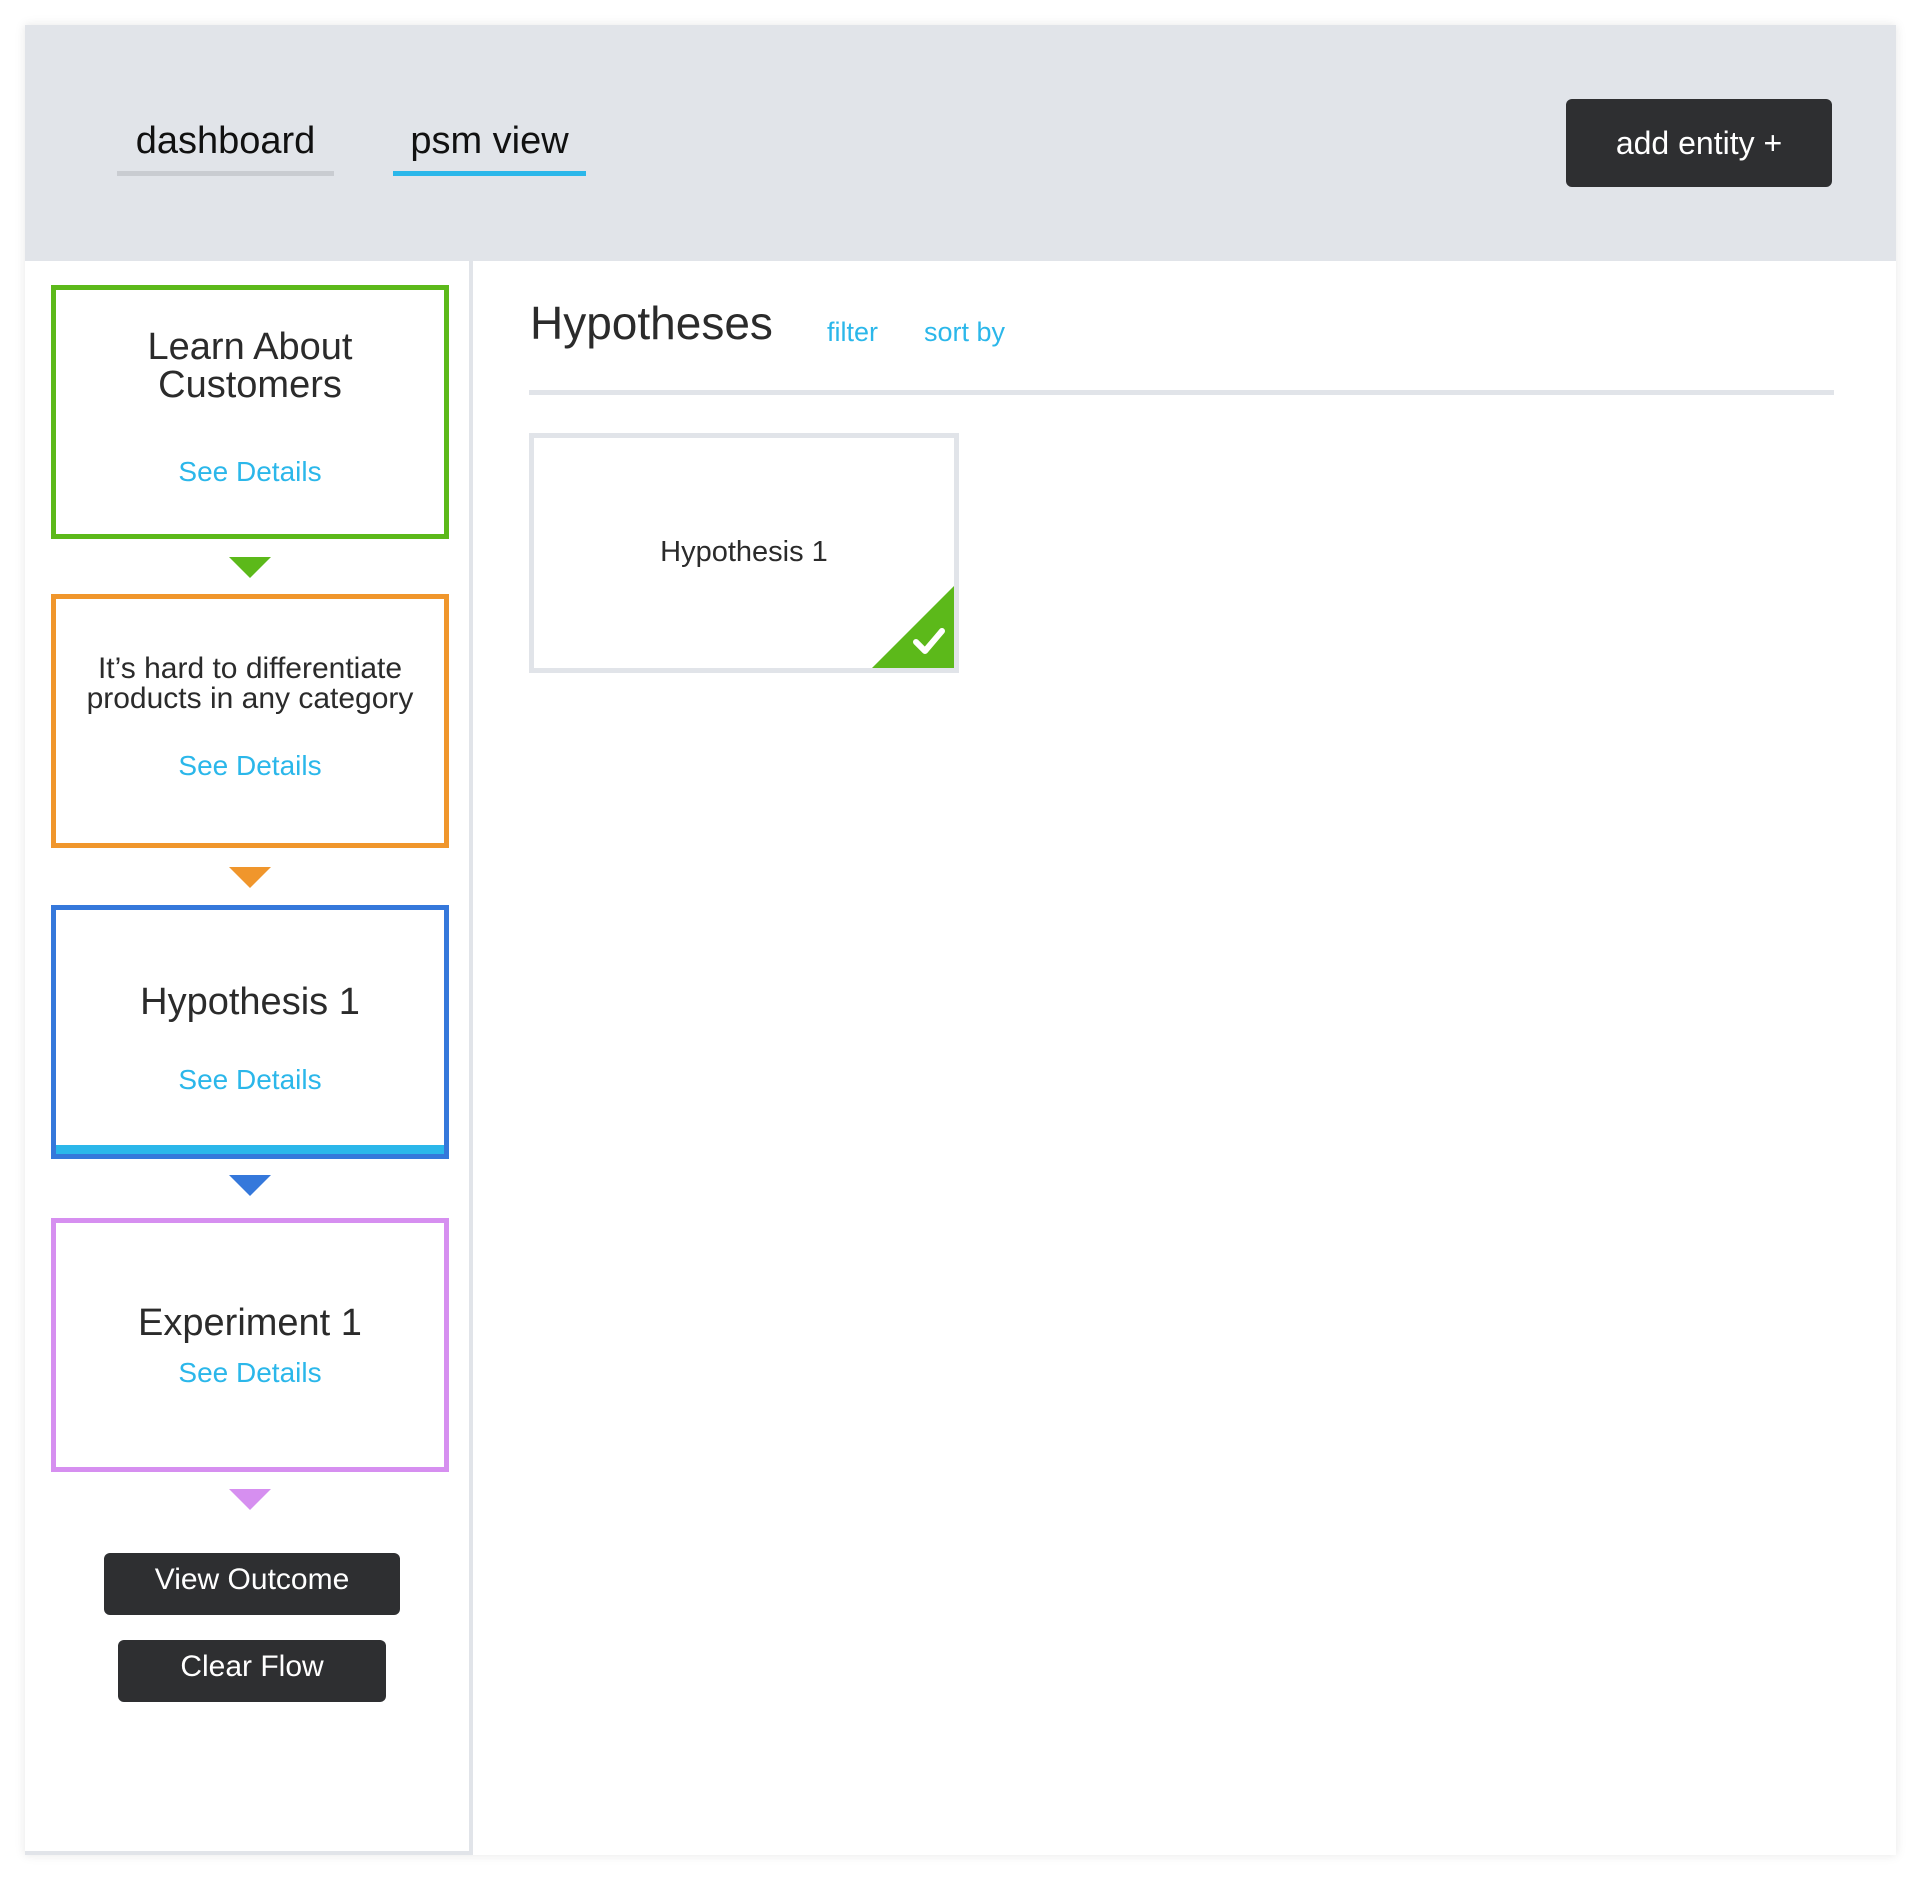  I want to click on card-title: Experiment 1, so click(250, 1323).